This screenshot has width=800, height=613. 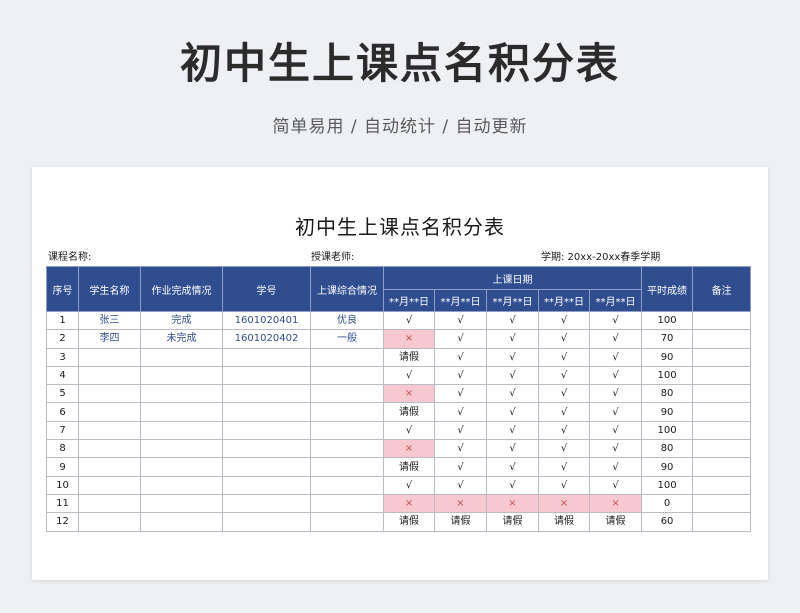 What do you see at coordinates (62, 320) in the screenshot?
I see `cell-index: 1` at bounding box center [62, 320].